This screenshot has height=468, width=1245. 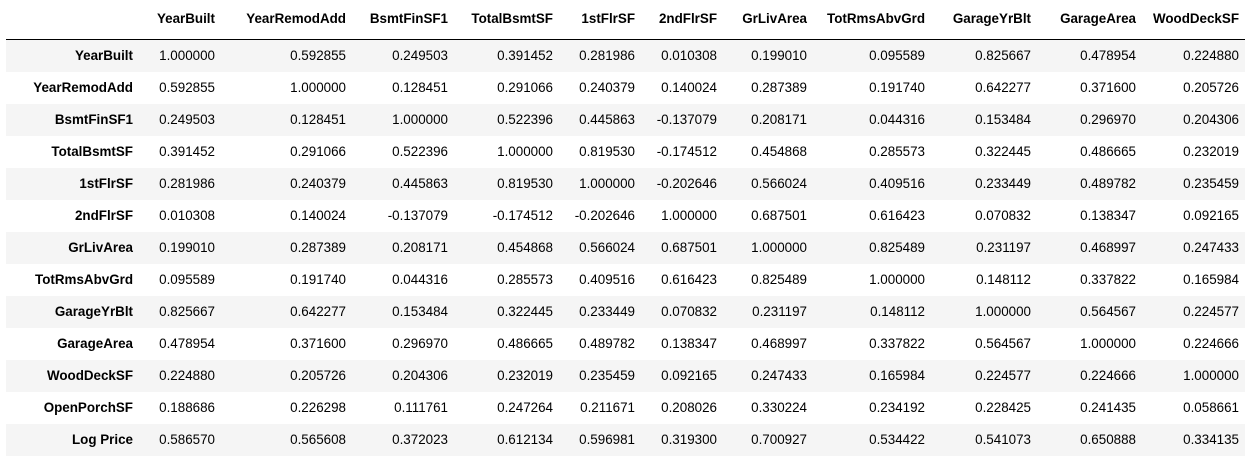 What do you see at coordinates (897, 87) in the screenshot?
I see `table-cell: 0.191740` at bounding box center [897, 87].